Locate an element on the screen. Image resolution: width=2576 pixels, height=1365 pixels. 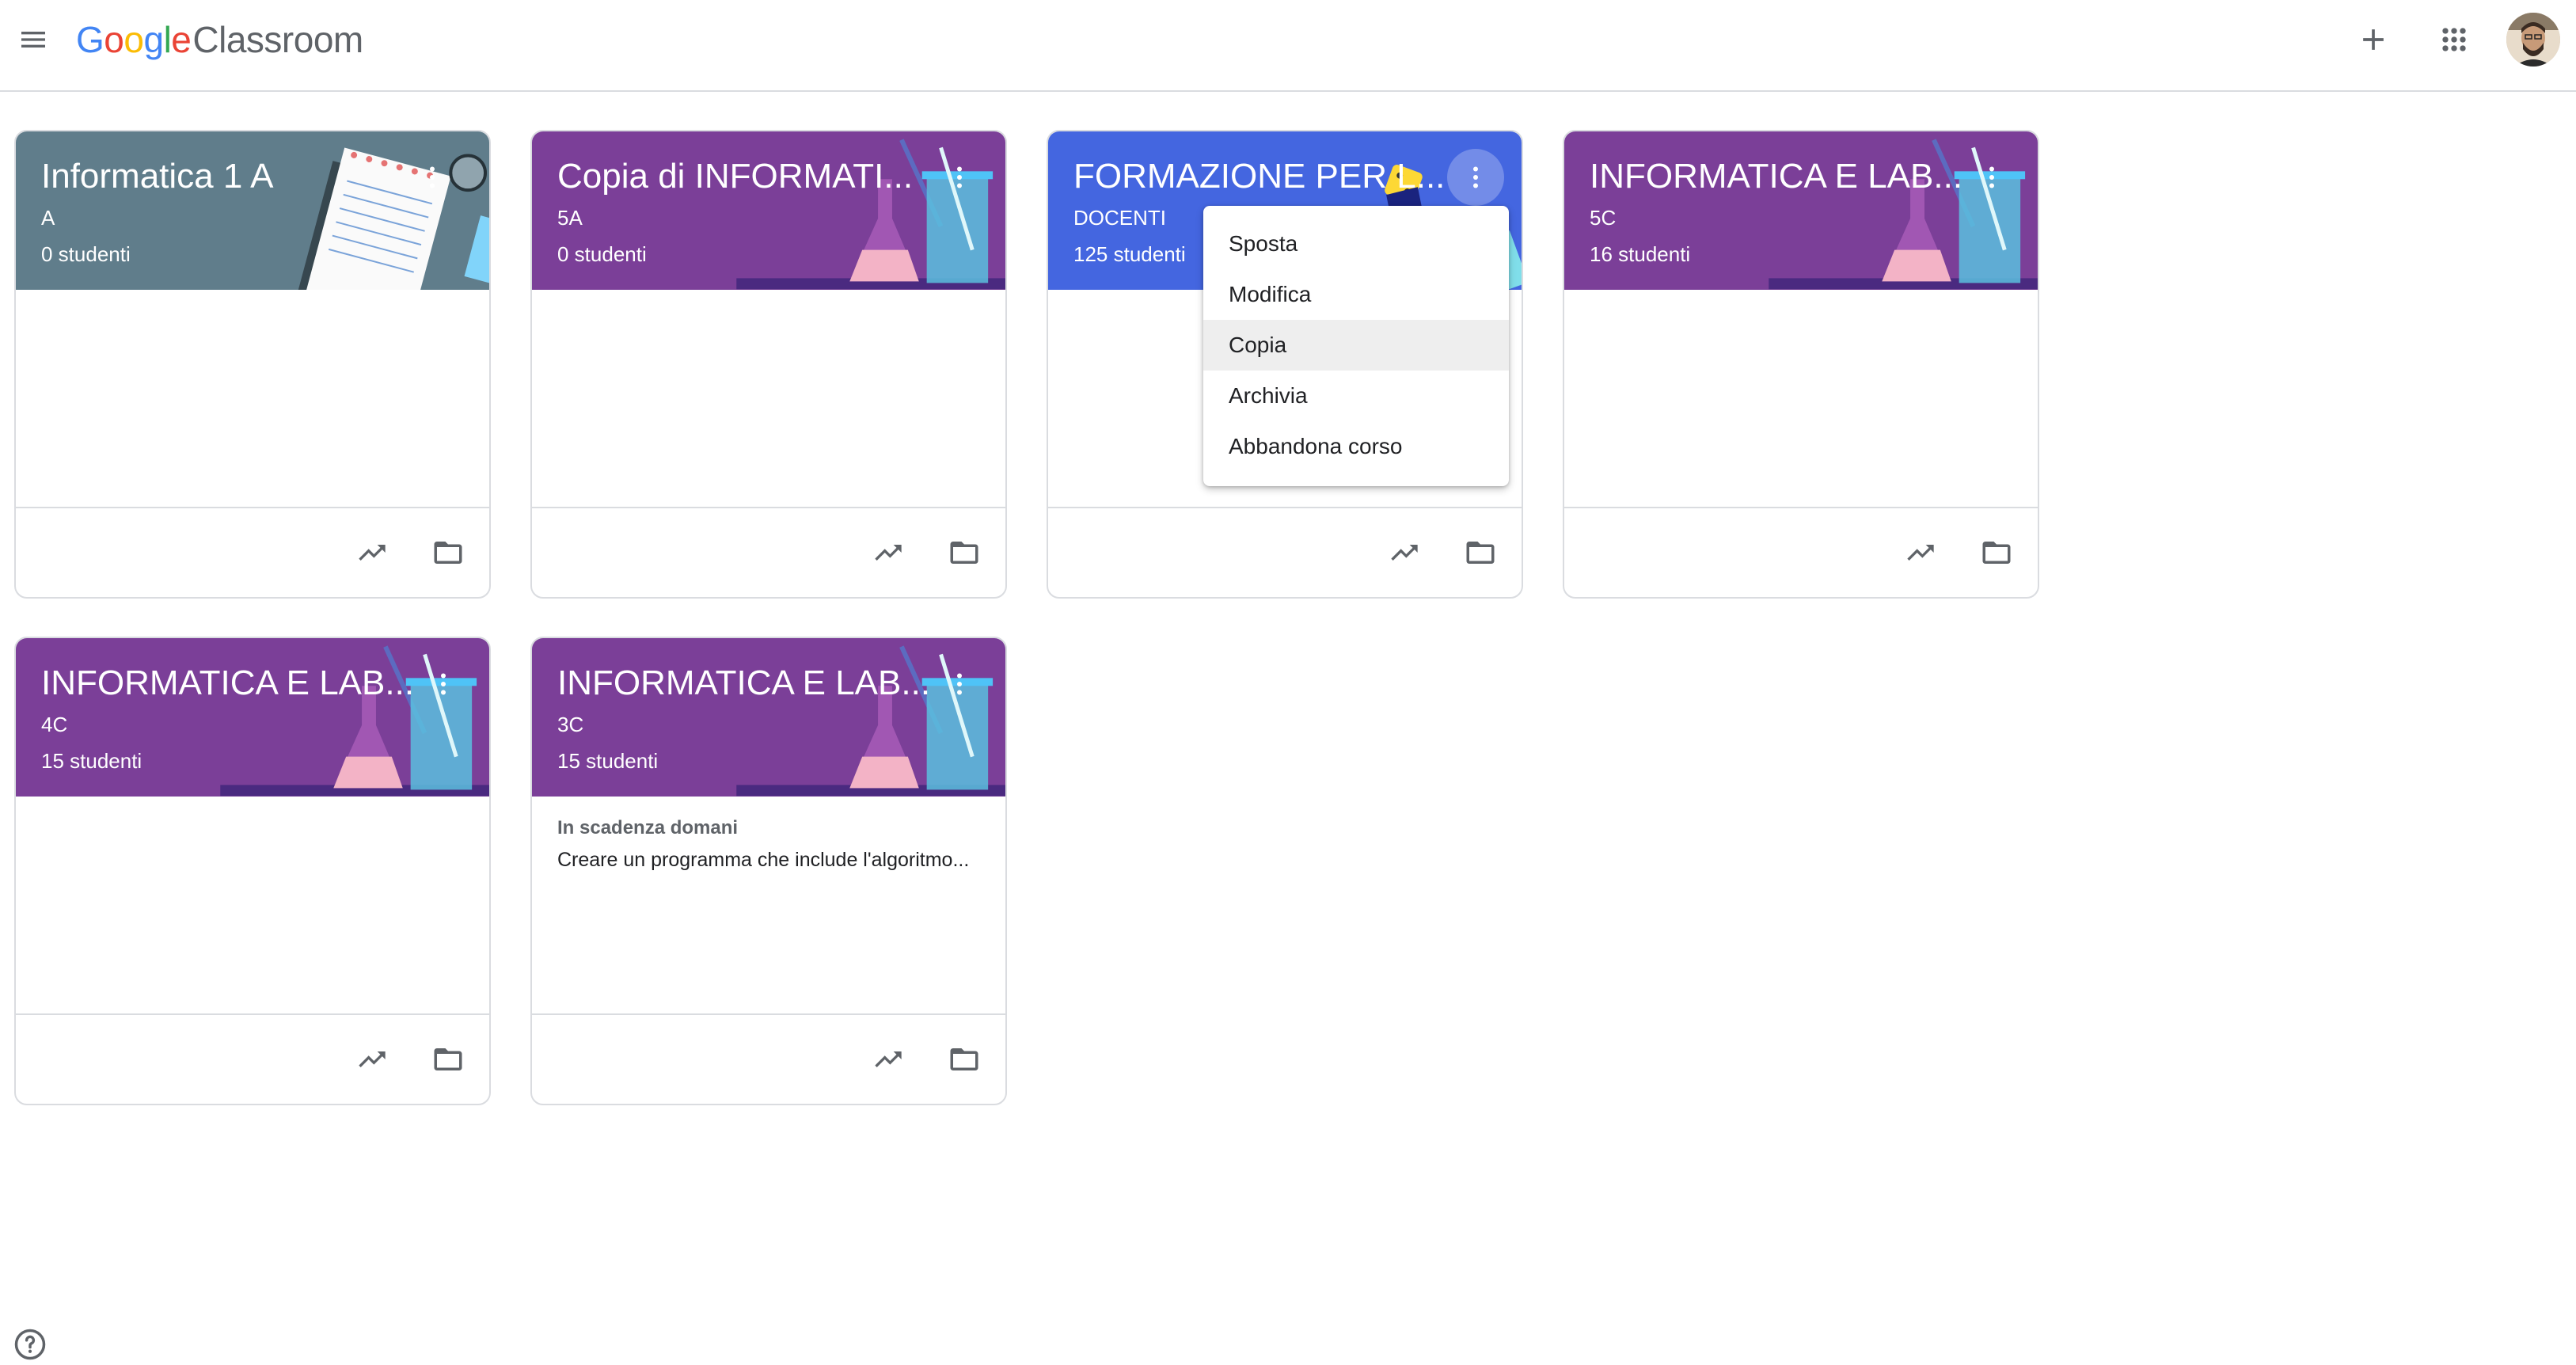
course-card: Informatica 1 A A 0 studenti is located at coordinates (252, 364).